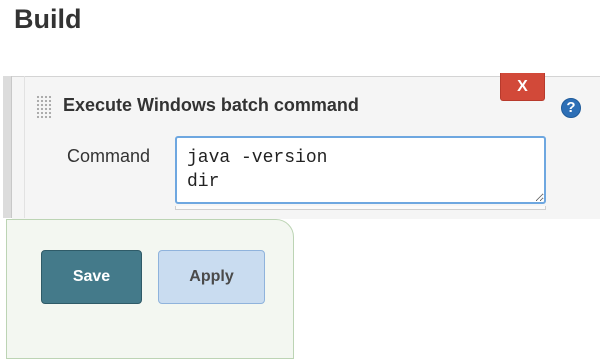  I want to click on step-divider, so click(24, 147).